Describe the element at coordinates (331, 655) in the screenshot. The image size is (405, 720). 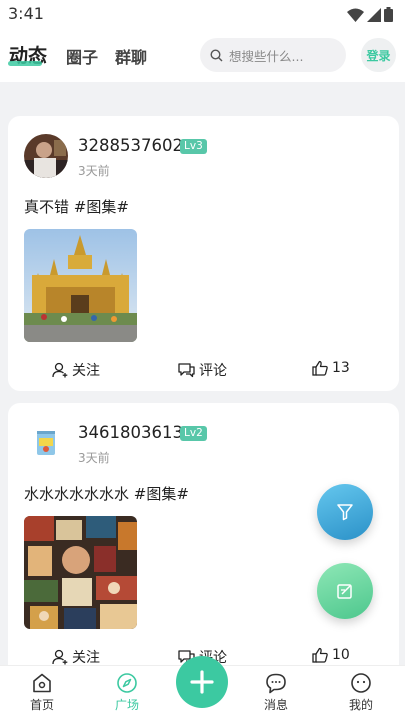
I see `like-button: 10` at that location.